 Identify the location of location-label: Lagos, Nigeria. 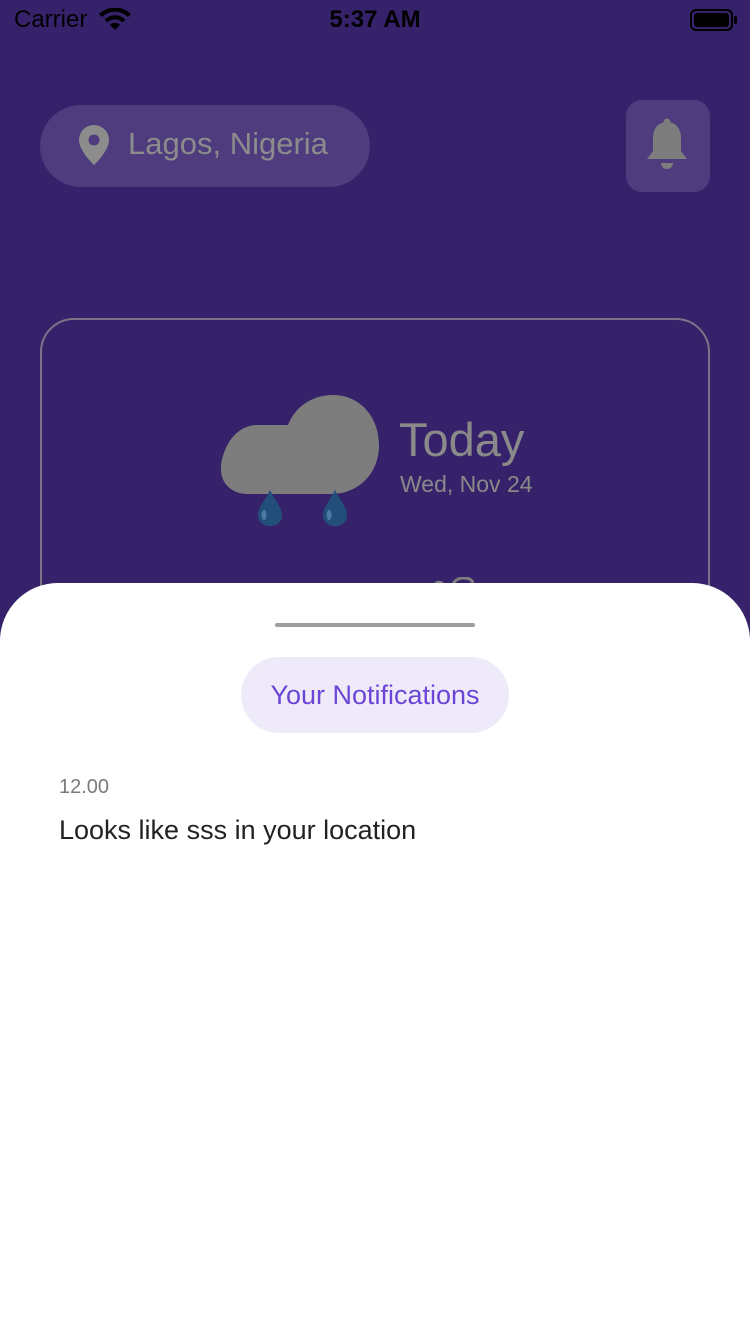
(228, 143).